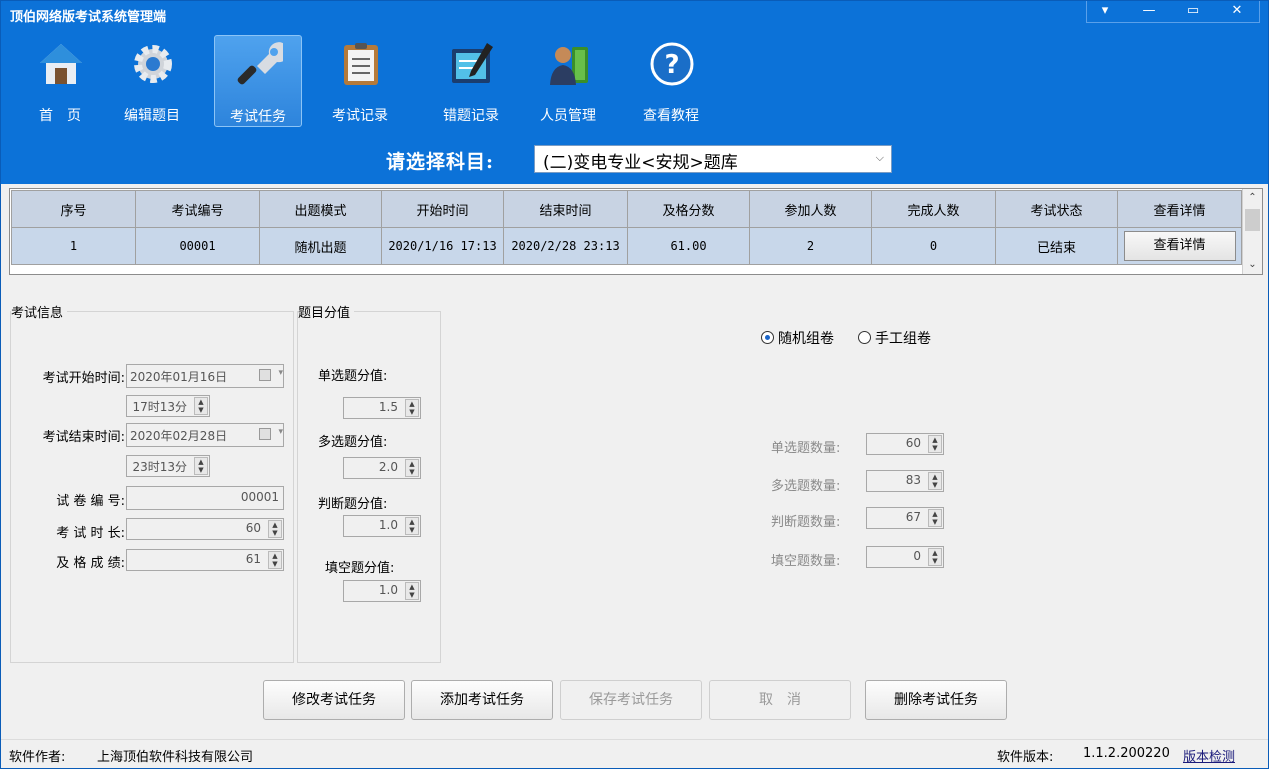 The image size is (1269, 769). Describe the element at coordinates (640, 163) in the screenshot. I see `subject-selected-value: (二)变电专业<安规>题库` at that location.